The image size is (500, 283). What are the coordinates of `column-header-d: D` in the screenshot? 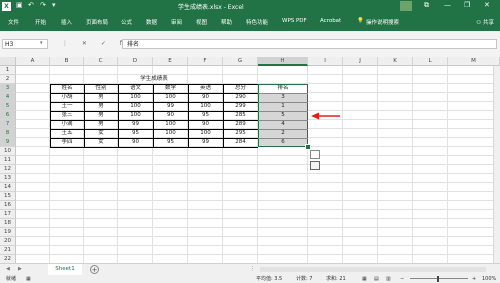 It's located at (135, 61).